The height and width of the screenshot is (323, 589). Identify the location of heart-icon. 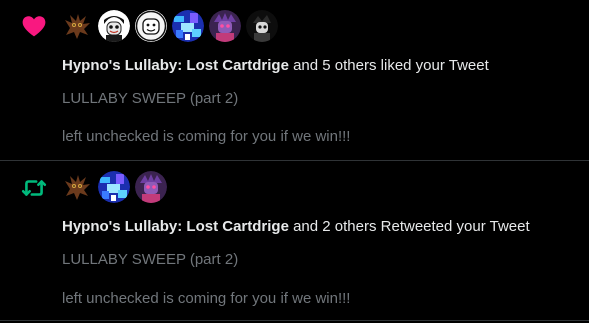
(34, 26).